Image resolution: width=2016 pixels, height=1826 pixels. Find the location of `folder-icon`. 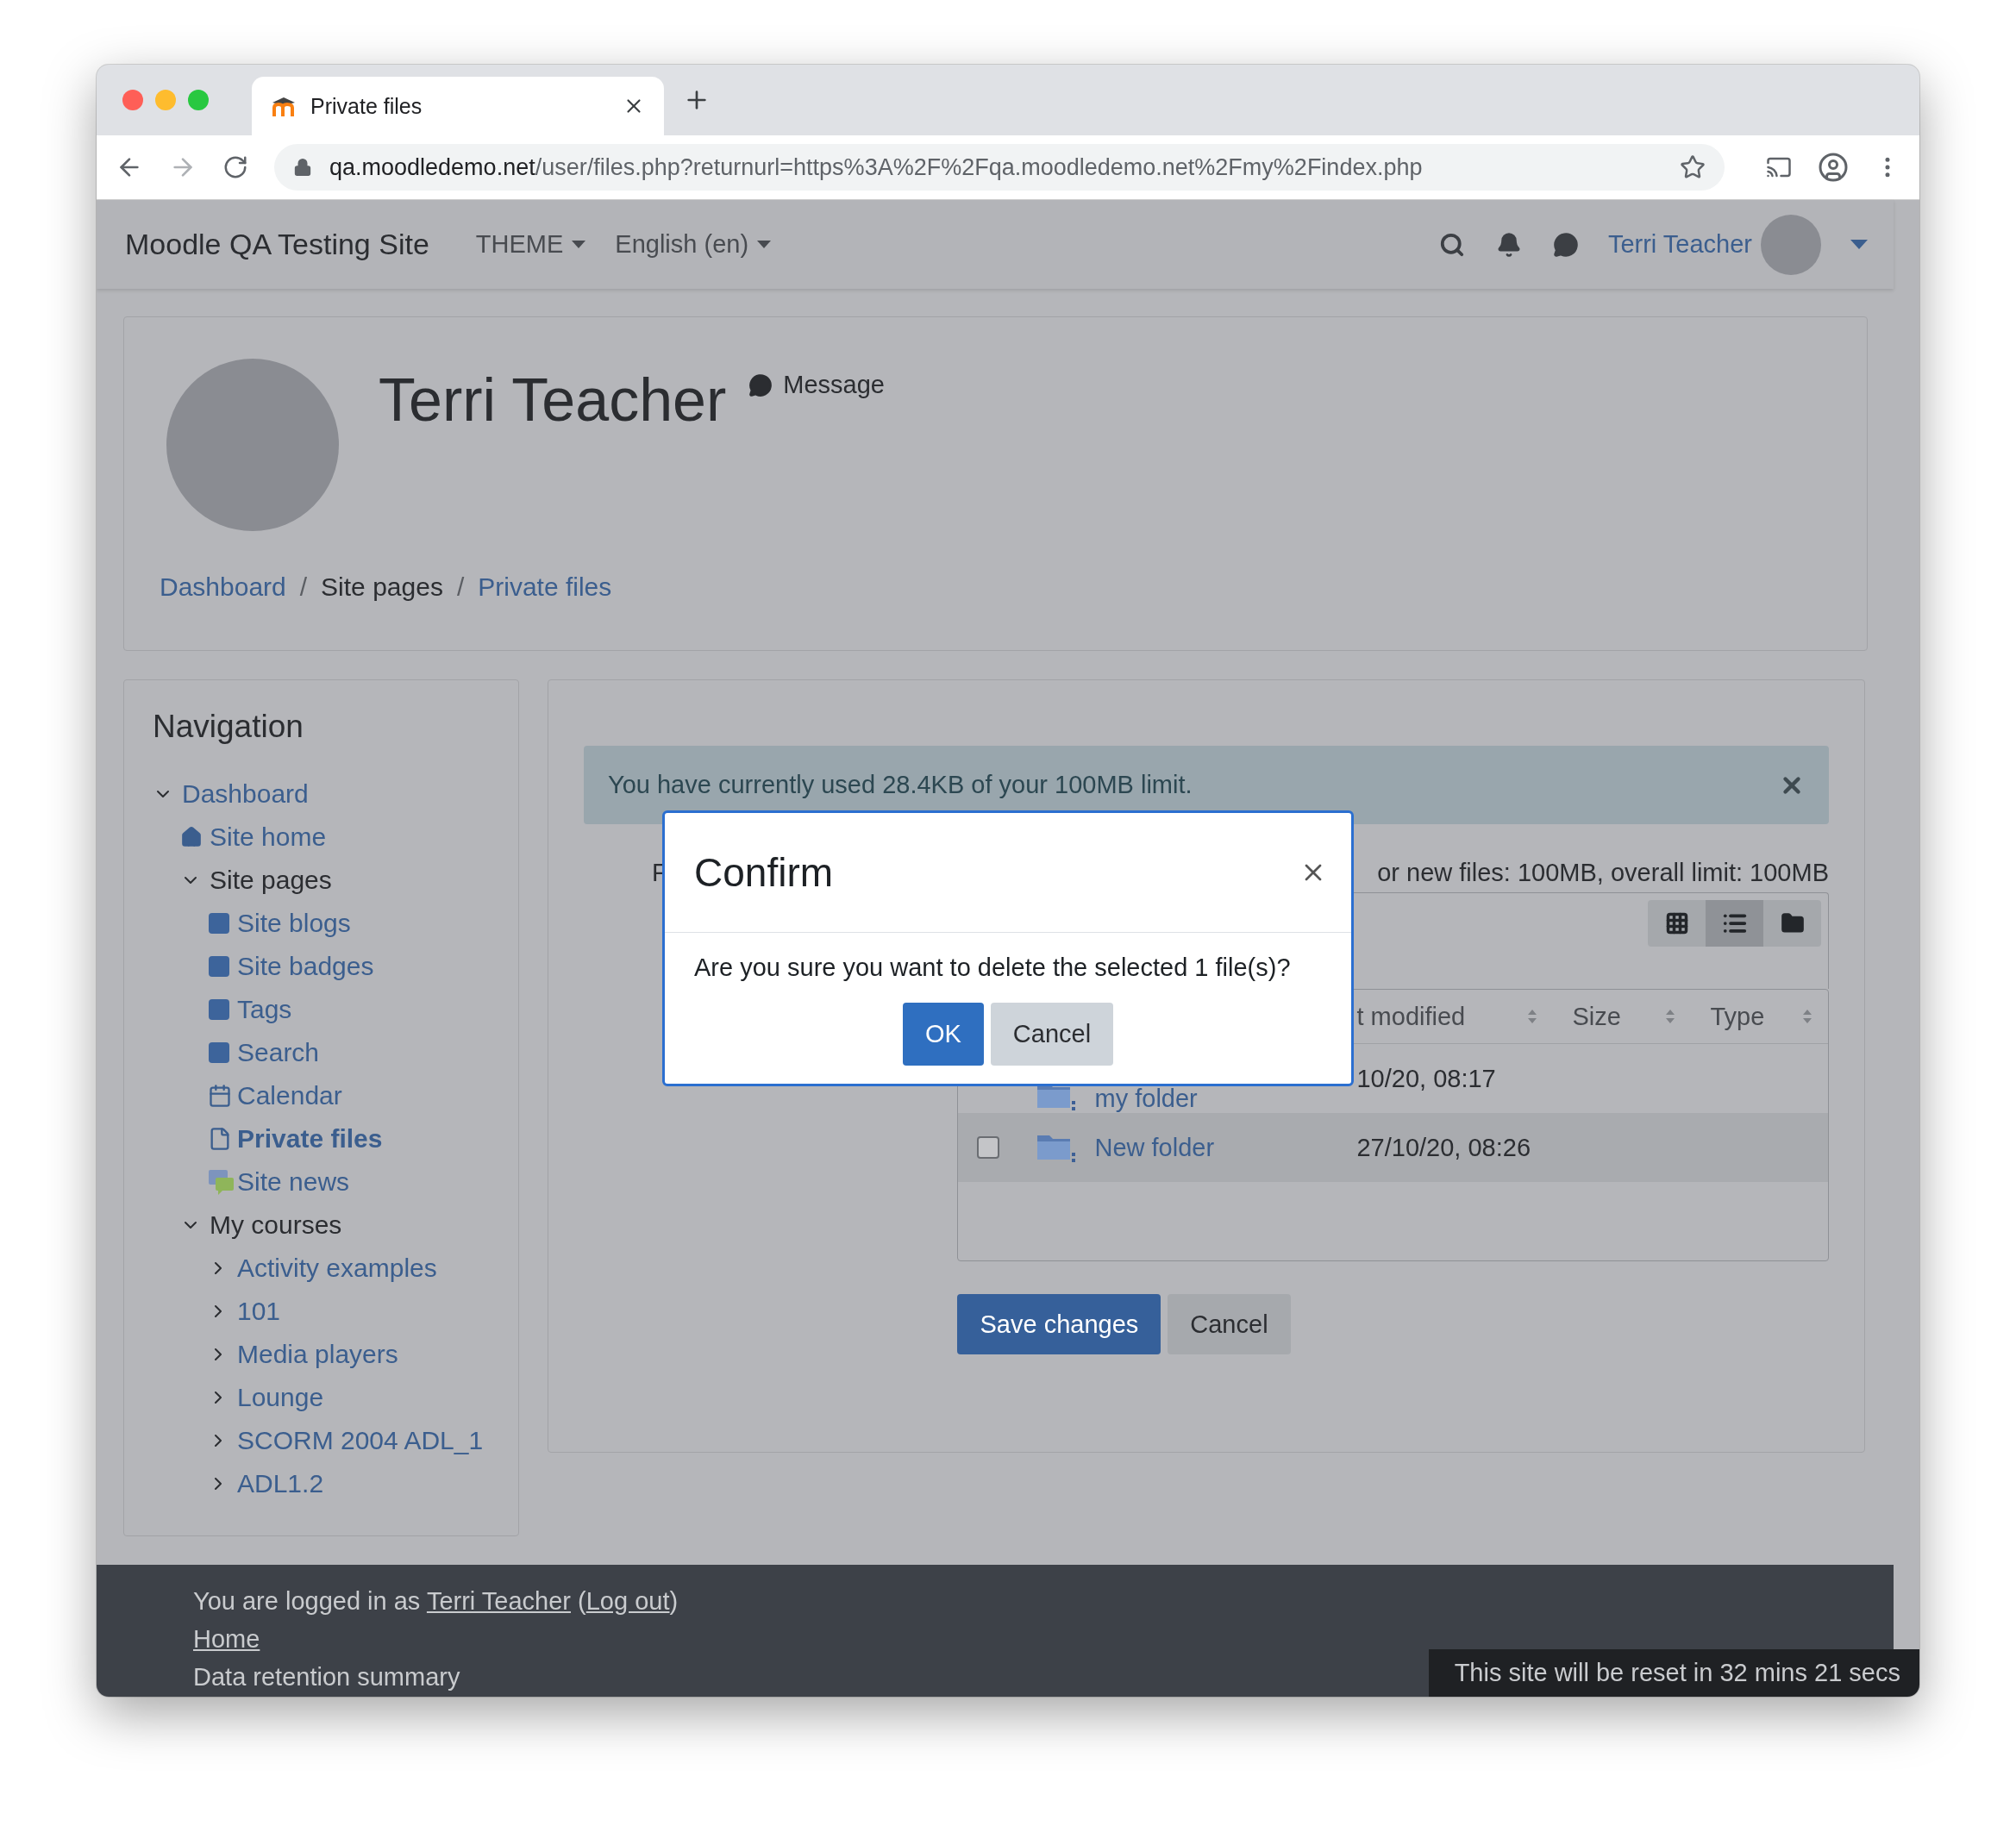

folder-icon is located at coordinates (1793, 923).